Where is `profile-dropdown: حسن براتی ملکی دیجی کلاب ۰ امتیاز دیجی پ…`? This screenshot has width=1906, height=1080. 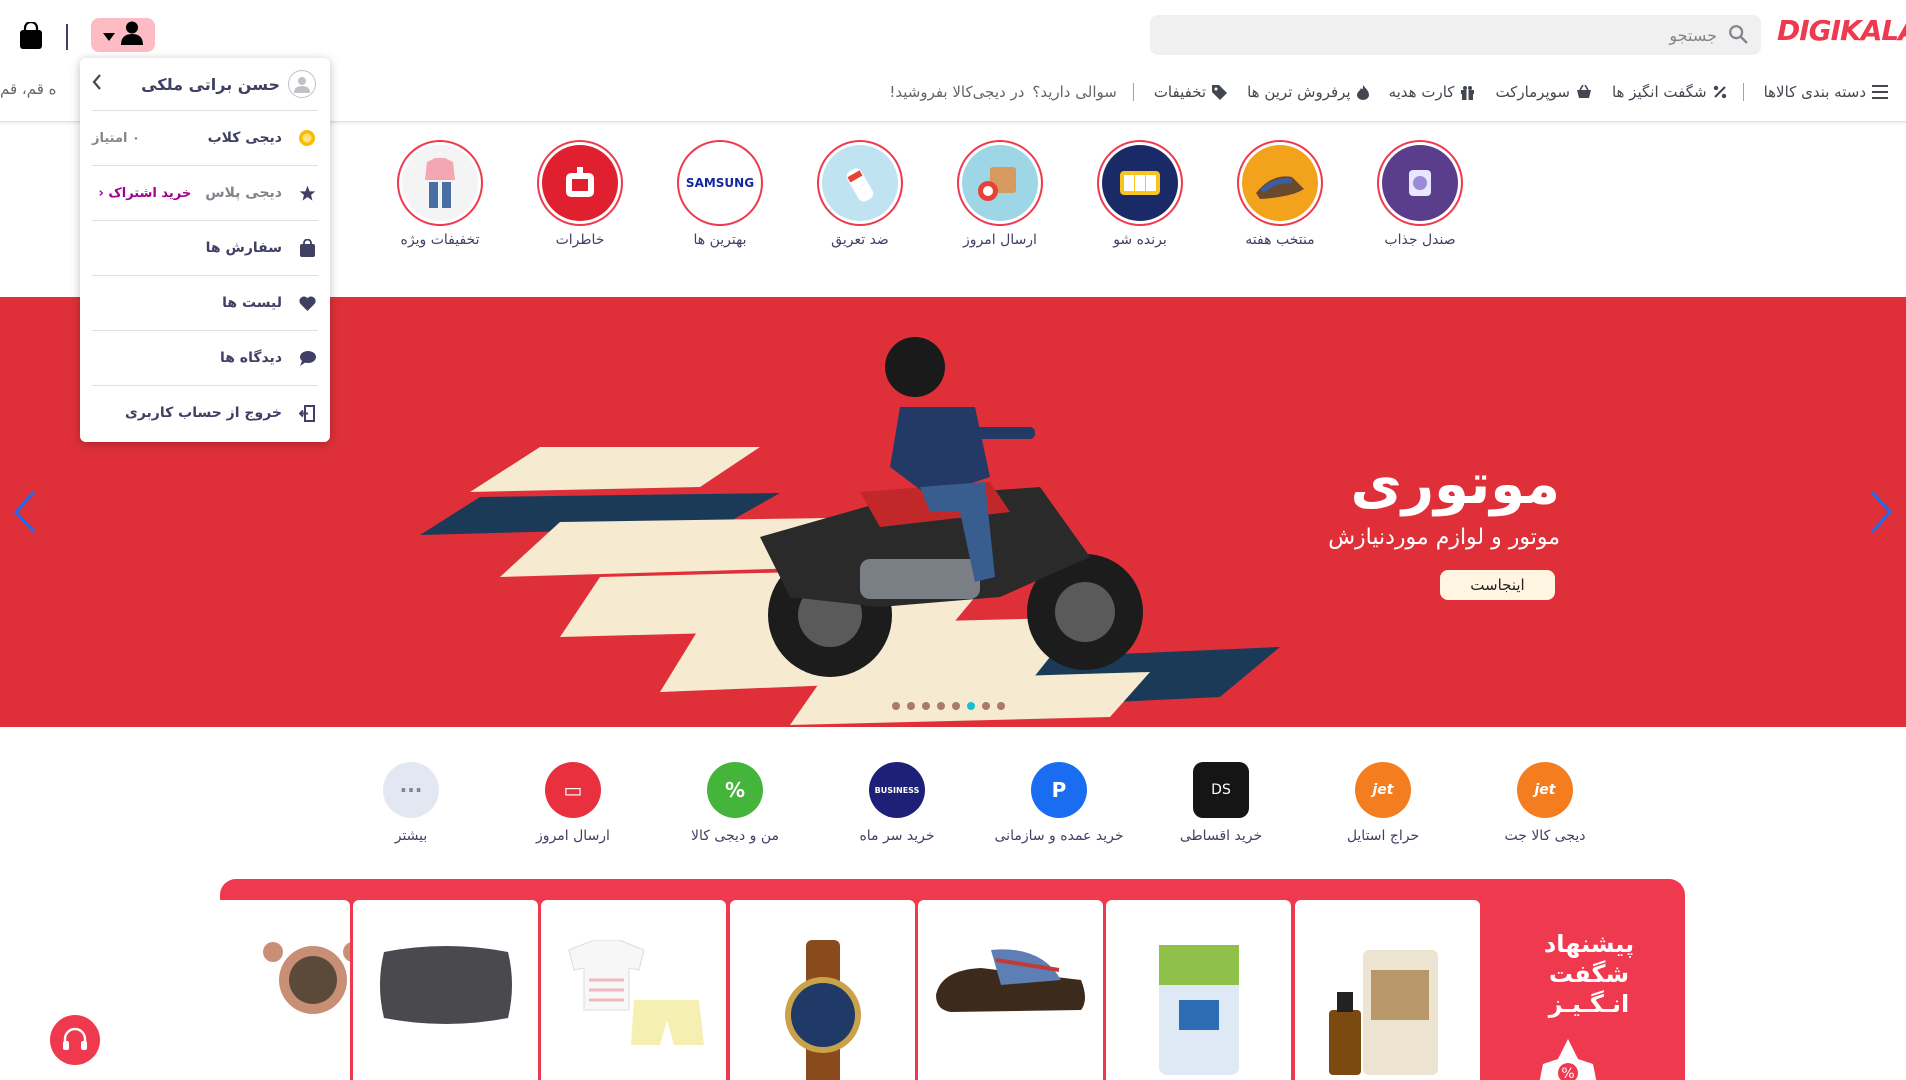
profile-dropdown: حسن براتی ملکی دیجی کلاب ۰ امتیاز دیجی پ… is located at coordinates (205, 250).